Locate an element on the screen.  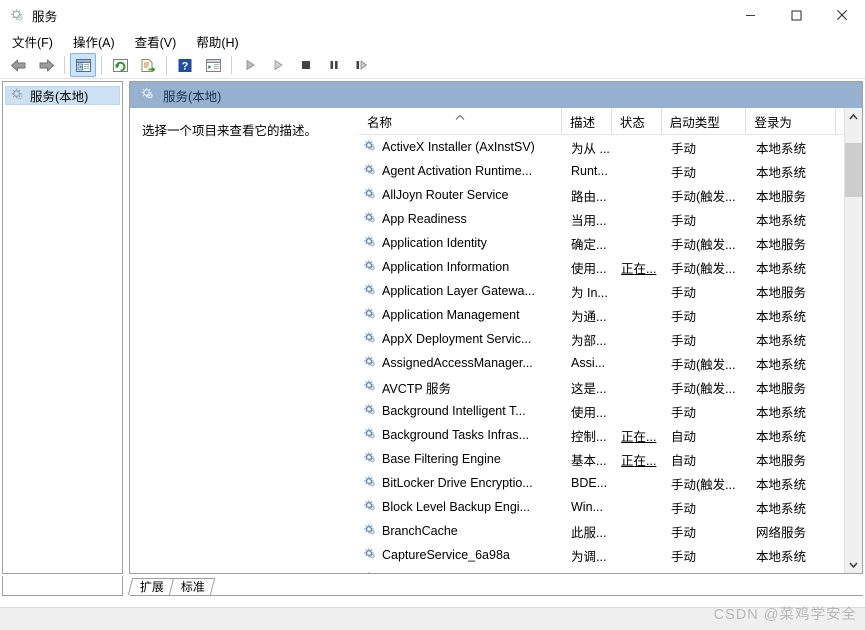
toolbar: ? is located at coordinates (432, 65).